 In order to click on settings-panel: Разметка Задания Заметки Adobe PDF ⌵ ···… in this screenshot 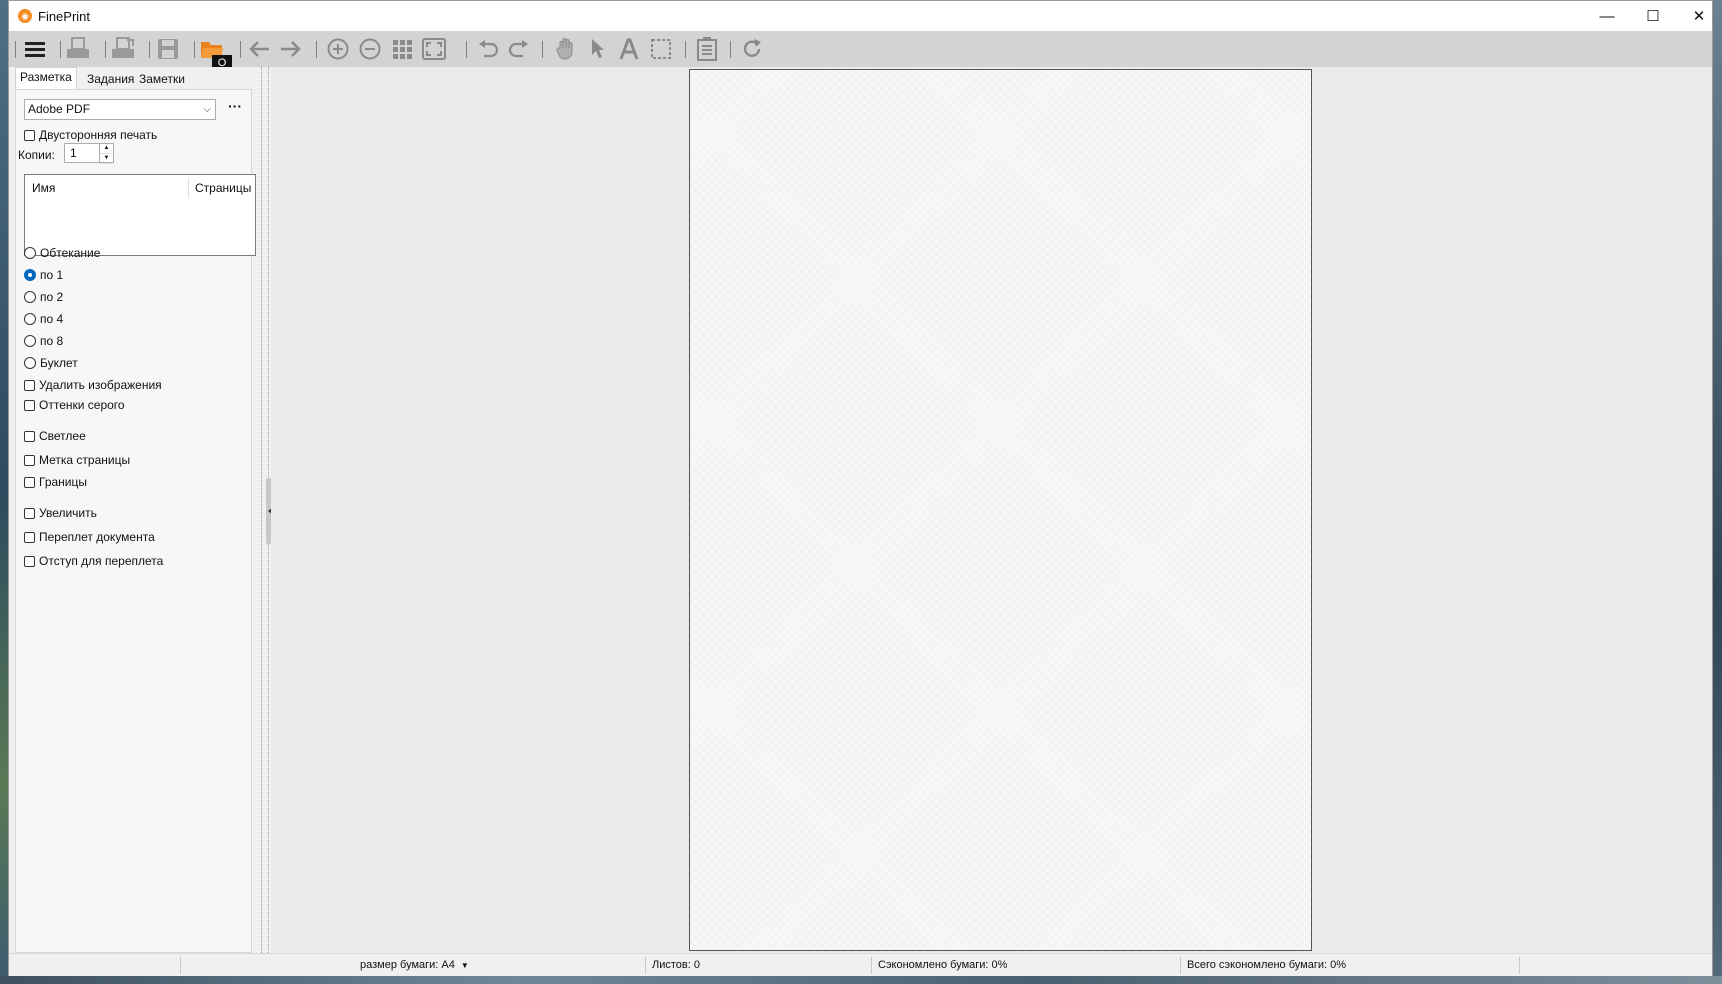, I will do `click(132, 510)`.